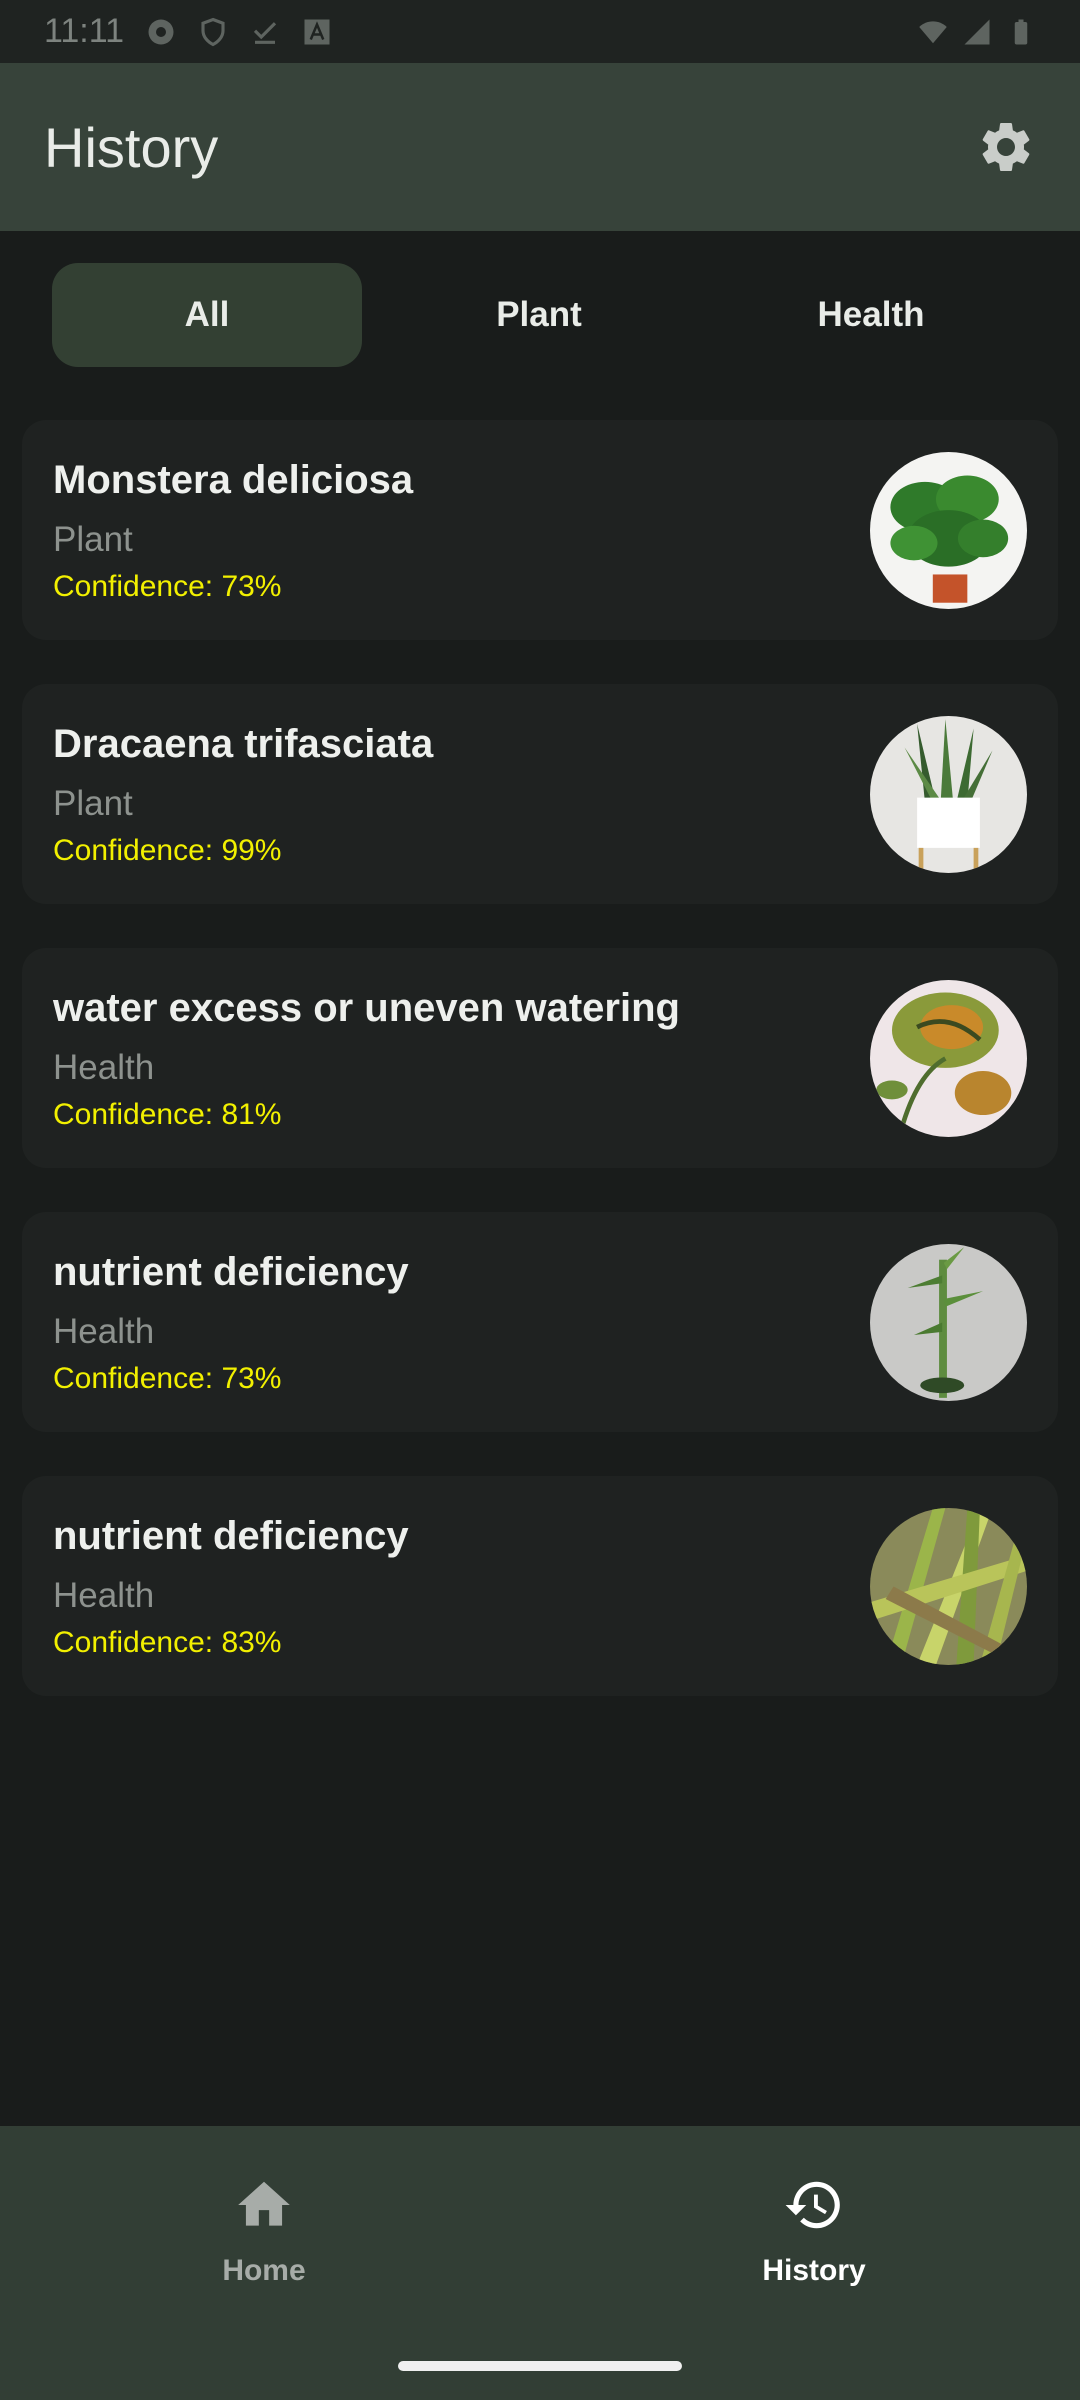 Image resolution: width=1080 pixels, height=2400 pixels. Describe the element at coordinates (243, 744) in the screenshot. I see `item-name: Dracaena trifasciata` at that location.